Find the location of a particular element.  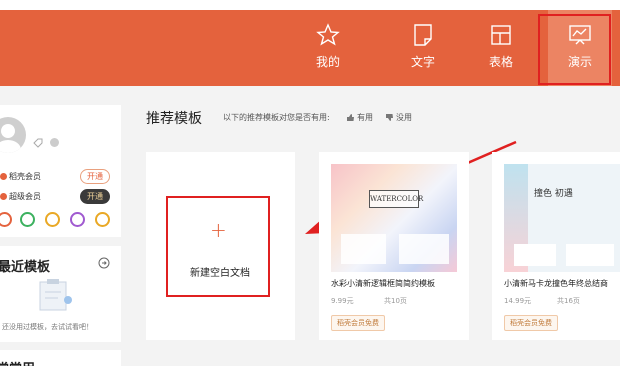

template-thumbnail: 撞色 初遇 is located at coordinates (562, 218).